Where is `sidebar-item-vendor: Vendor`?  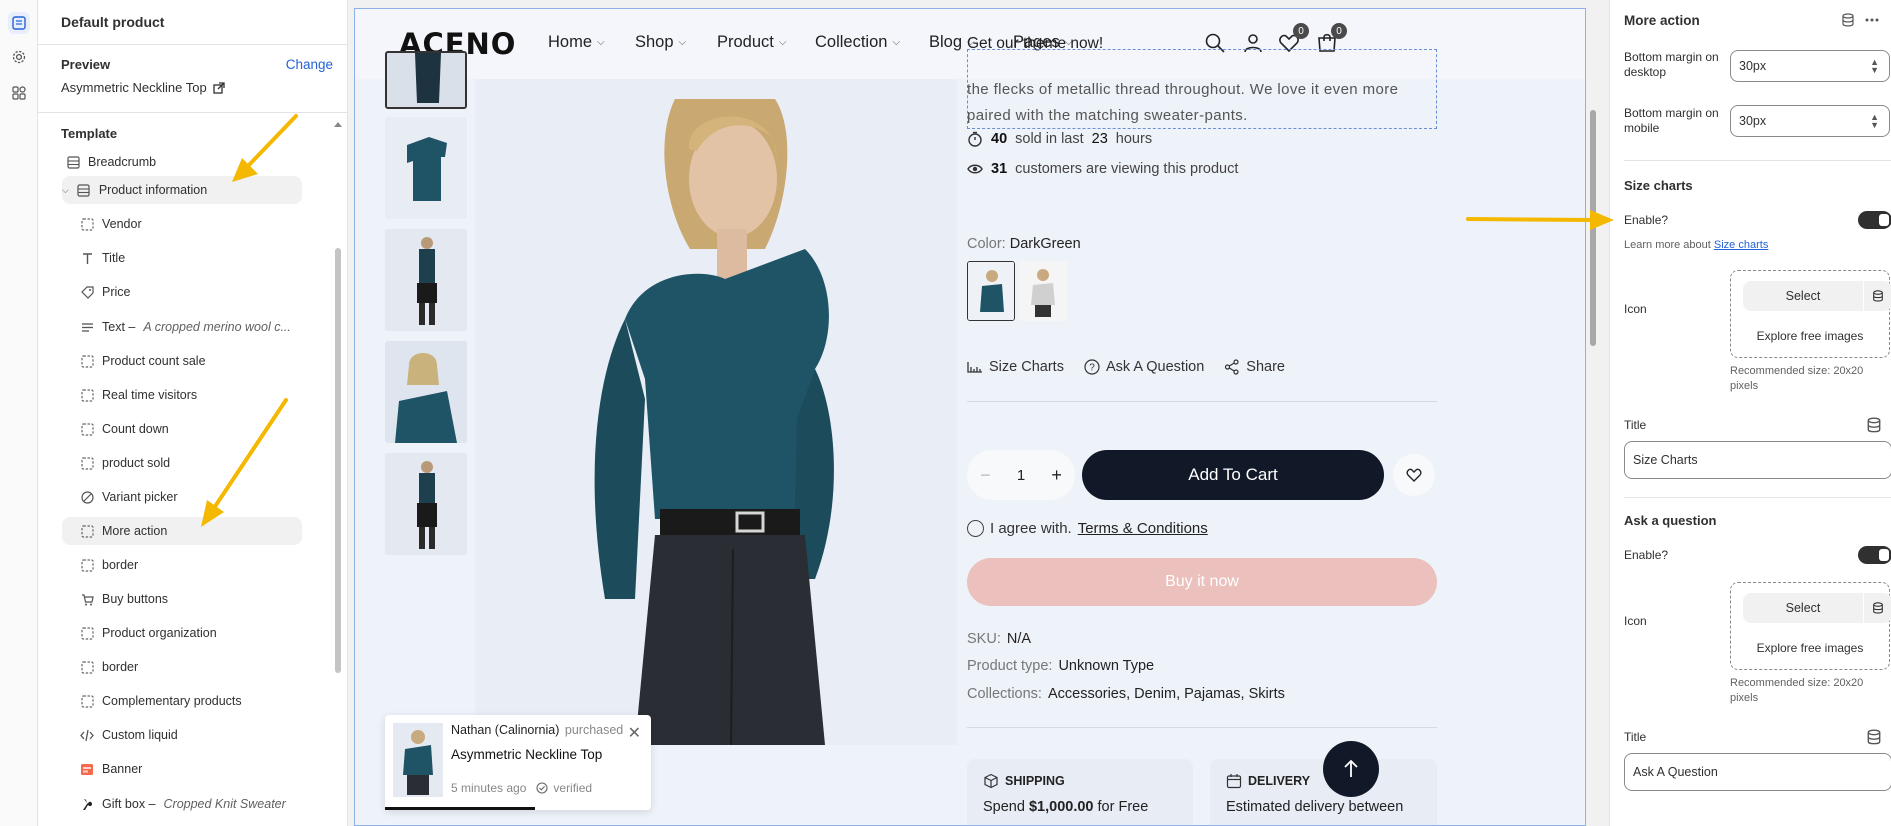 sidebar-item-vendor: Vendor is located at coordinates (111, 224).